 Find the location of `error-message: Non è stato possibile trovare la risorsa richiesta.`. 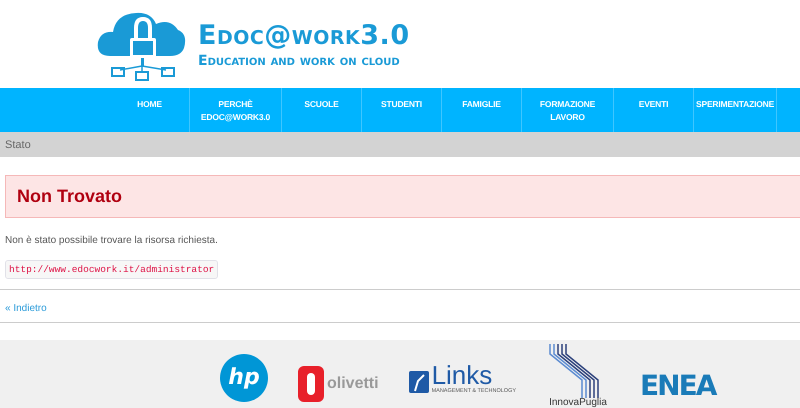

error-message: Non è stato possibile trovare la risorsa richiesta. is located at coordinates (112, 240).